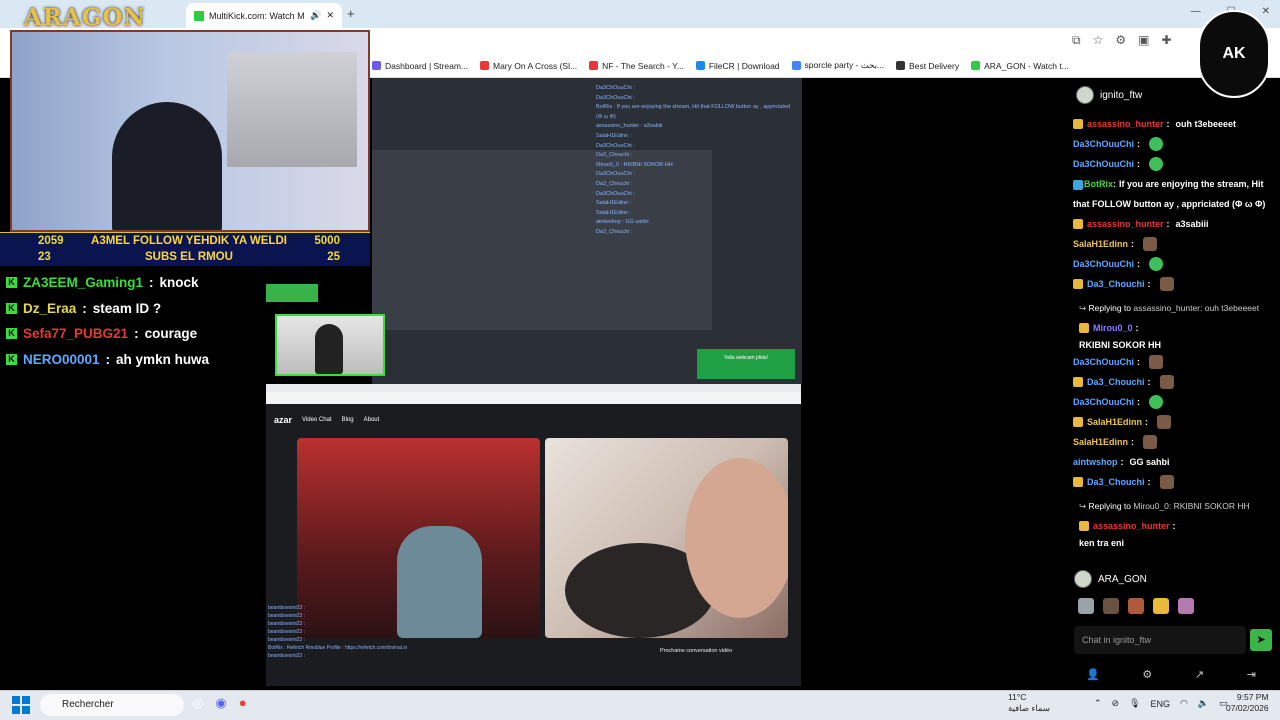  I want to click on extension-icon: ⚙, so click(1120, 40).